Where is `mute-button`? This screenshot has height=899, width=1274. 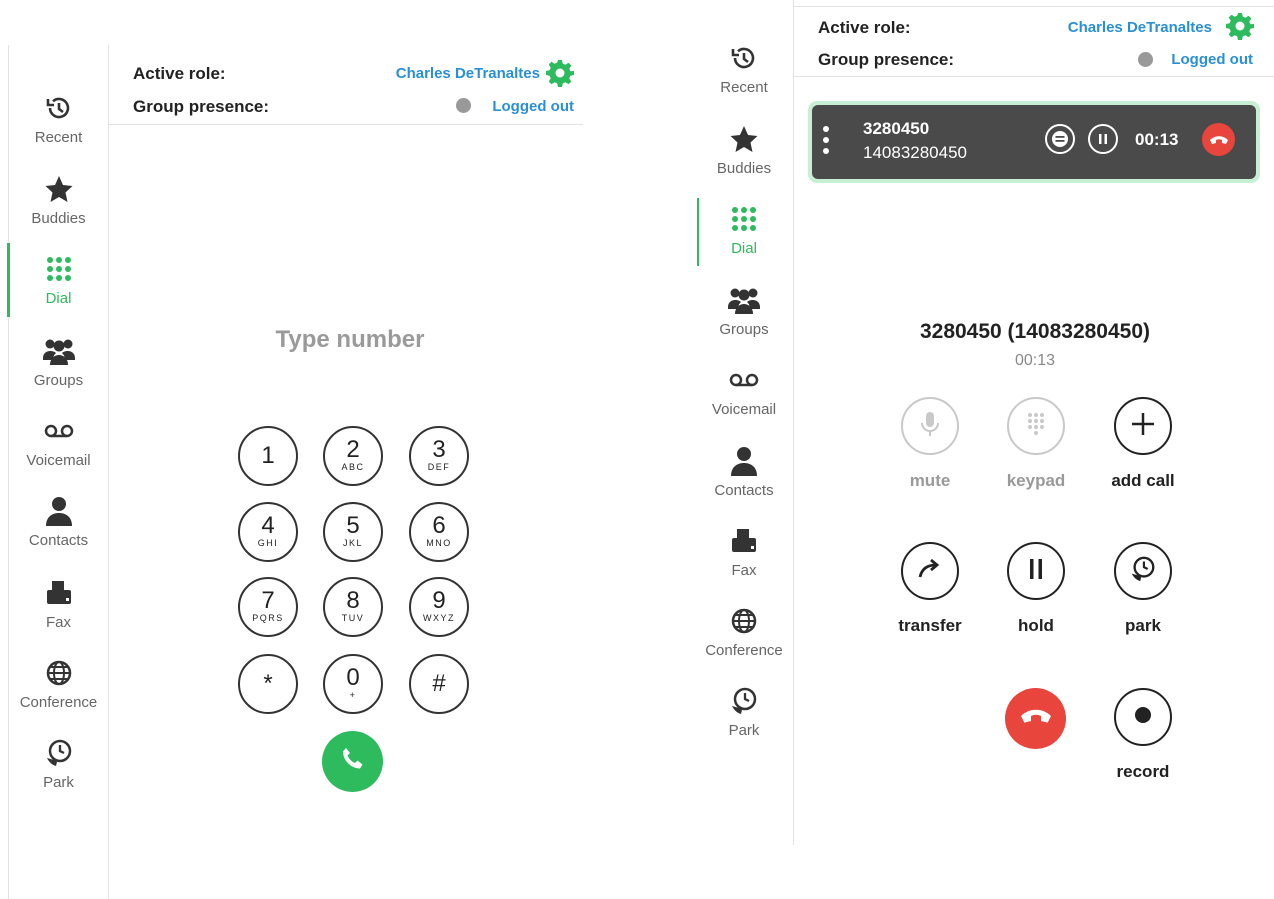 mute-button is located at coordinates (930, 426).